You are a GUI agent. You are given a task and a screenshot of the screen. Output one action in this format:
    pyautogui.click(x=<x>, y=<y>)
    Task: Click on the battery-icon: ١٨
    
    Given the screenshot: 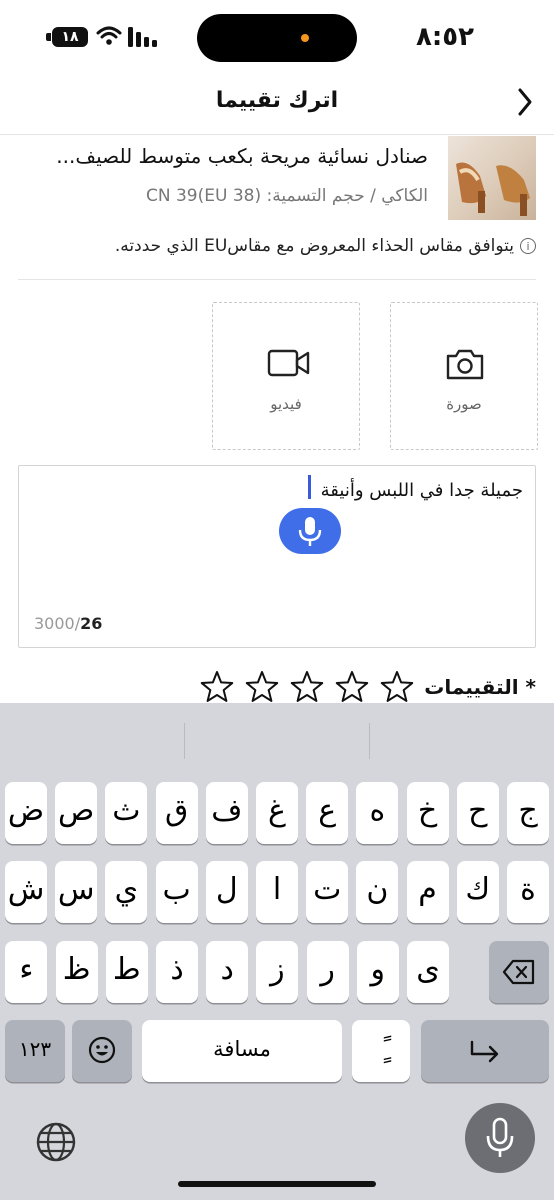 What is the action you would take?
    pyautogui.click(x=70, y=37)
    